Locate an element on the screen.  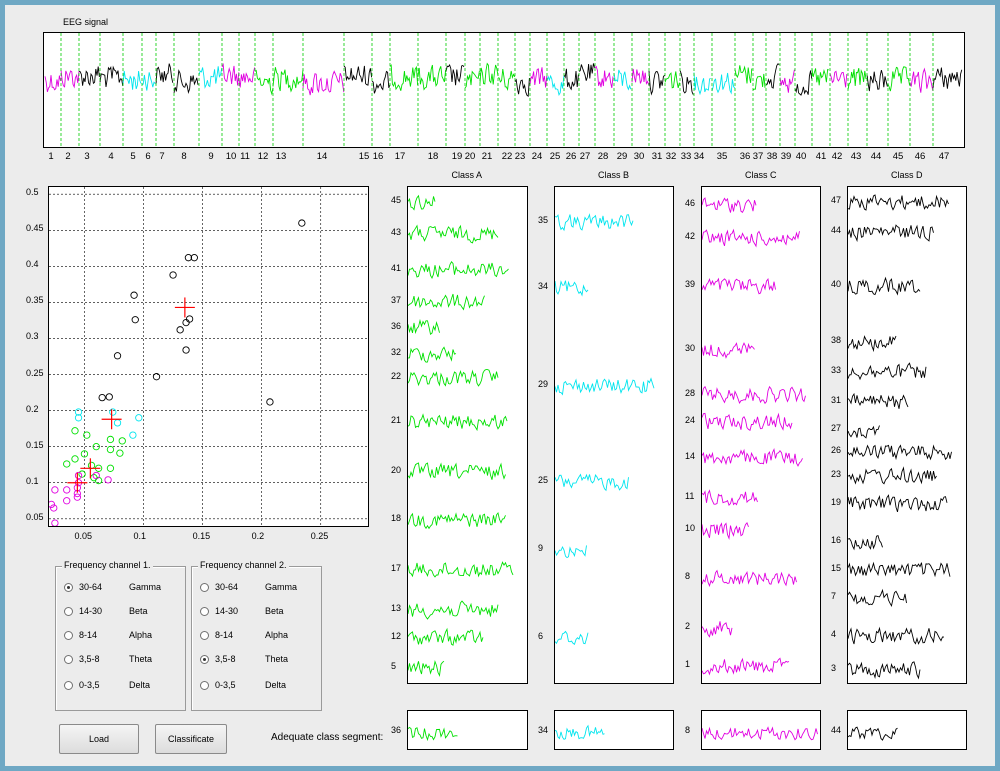
eeg-segment-label: 16 is located at coordinates (378, 156).